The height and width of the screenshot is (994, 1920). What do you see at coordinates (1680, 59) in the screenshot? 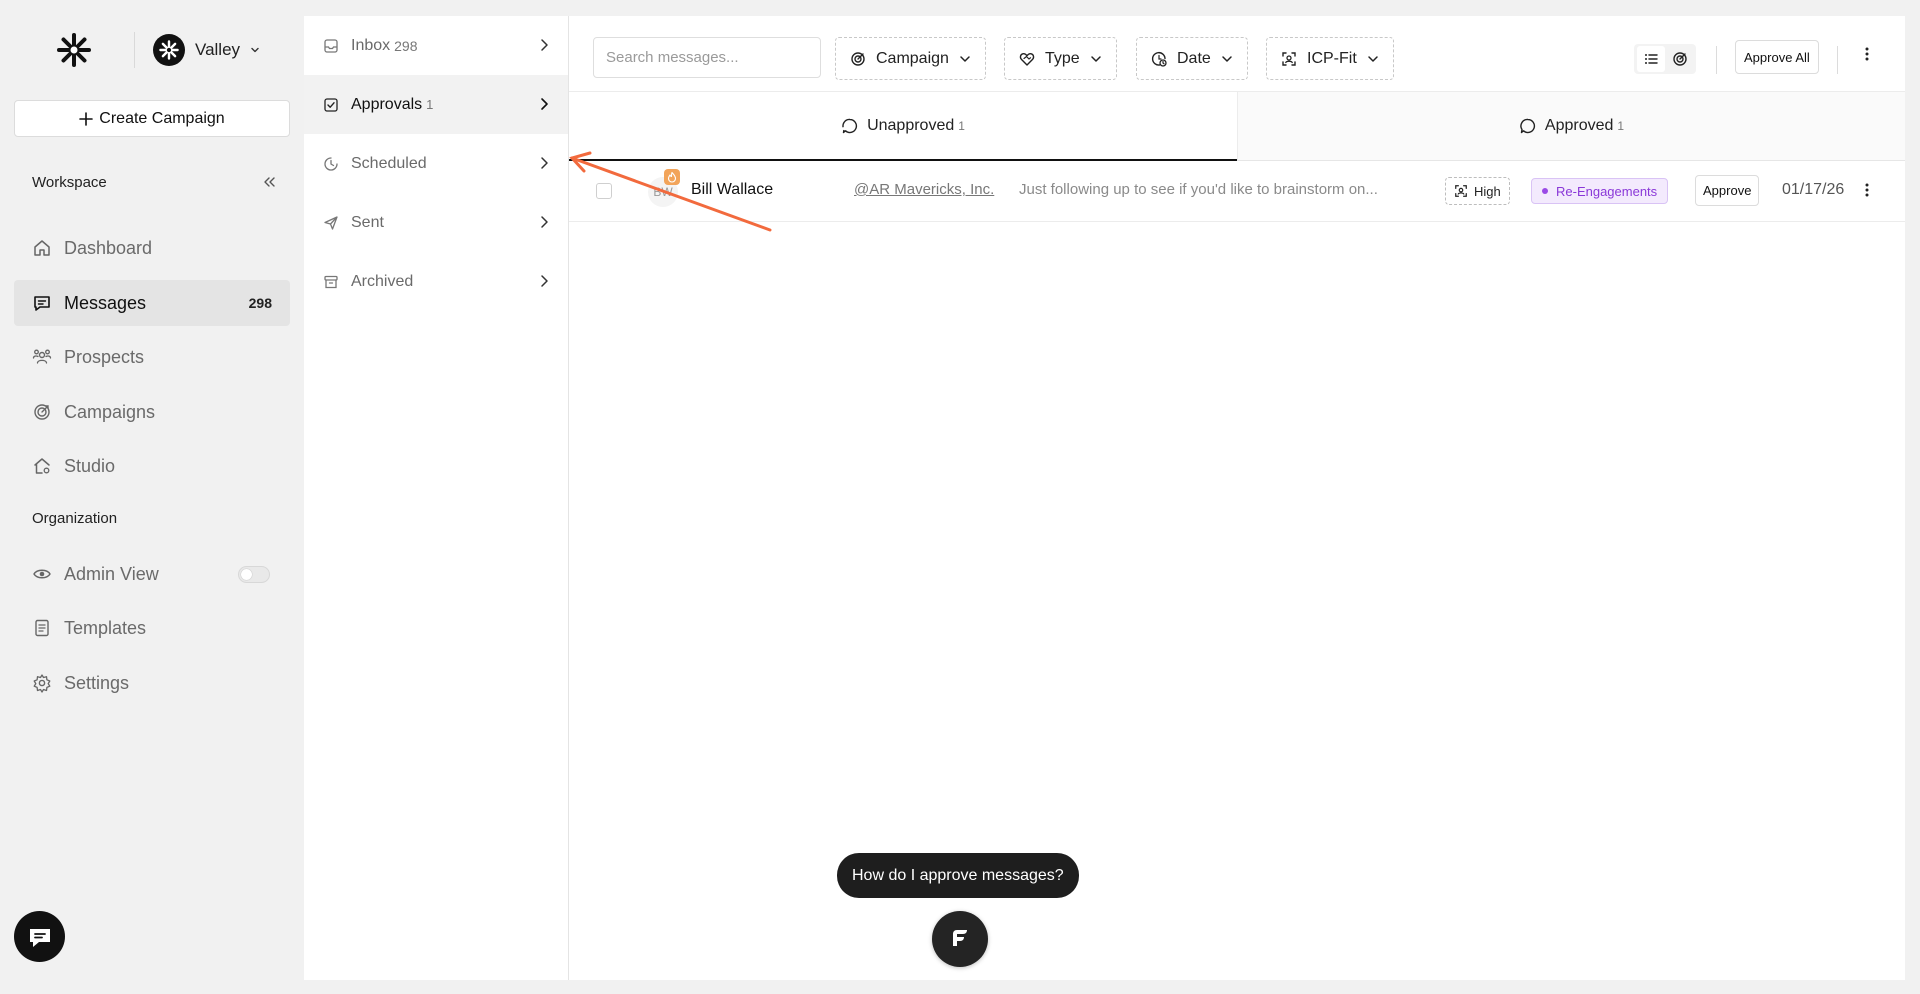
I see `campaign-view-icon` at bounding box center [1680, 59].